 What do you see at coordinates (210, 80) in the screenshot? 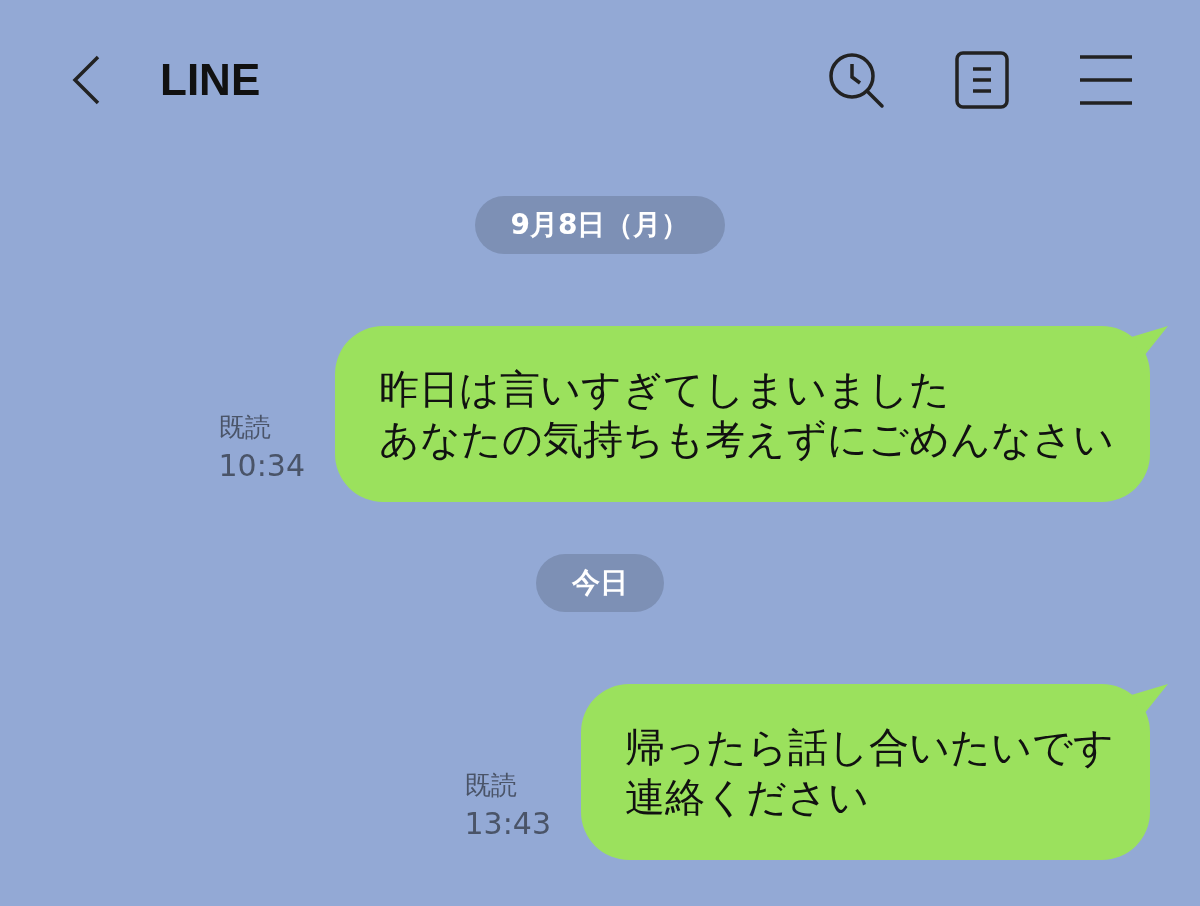
I see `chat-title: LINE` at bounding box center [210, 80].